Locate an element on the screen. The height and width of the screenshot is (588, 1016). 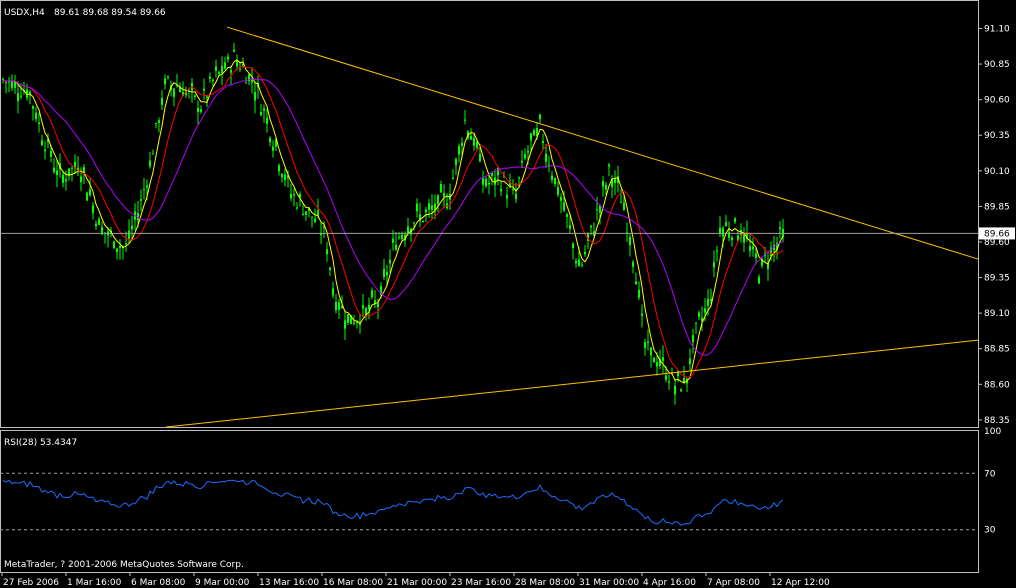
price-tick-label: 90.35 is located at coordinates (997, 136).